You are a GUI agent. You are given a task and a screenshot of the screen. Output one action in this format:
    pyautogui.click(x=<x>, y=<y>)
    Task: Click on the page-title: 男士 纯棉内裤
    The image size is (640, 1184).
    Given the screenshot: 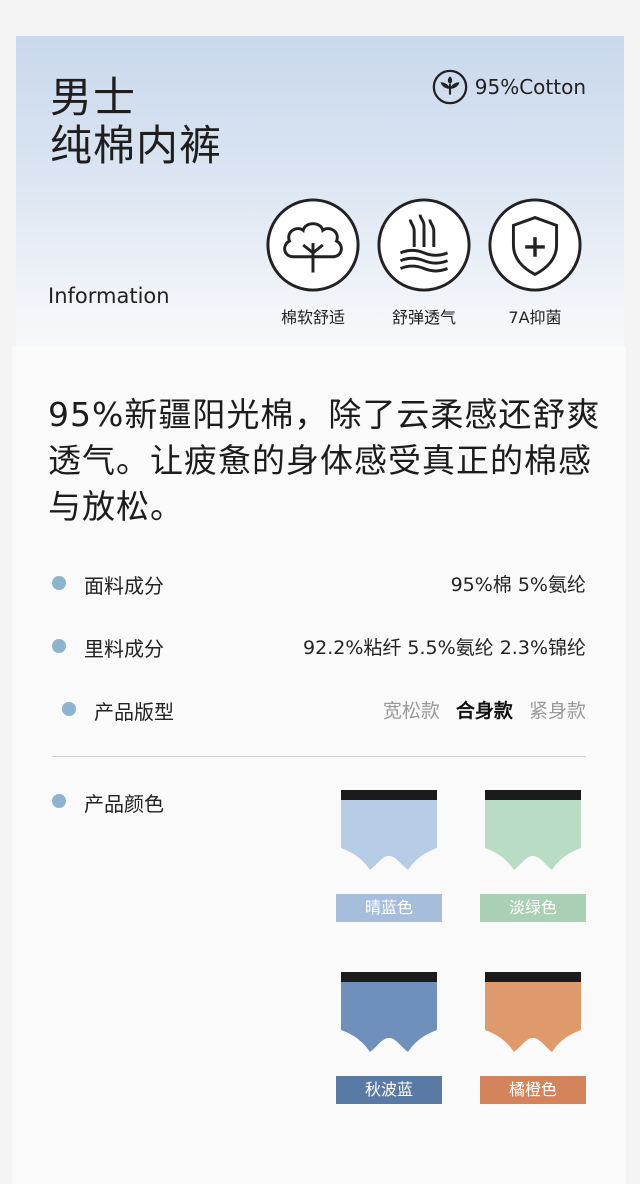 What is the action you would take?
    pyautogui.click(x=136, y=122)
    